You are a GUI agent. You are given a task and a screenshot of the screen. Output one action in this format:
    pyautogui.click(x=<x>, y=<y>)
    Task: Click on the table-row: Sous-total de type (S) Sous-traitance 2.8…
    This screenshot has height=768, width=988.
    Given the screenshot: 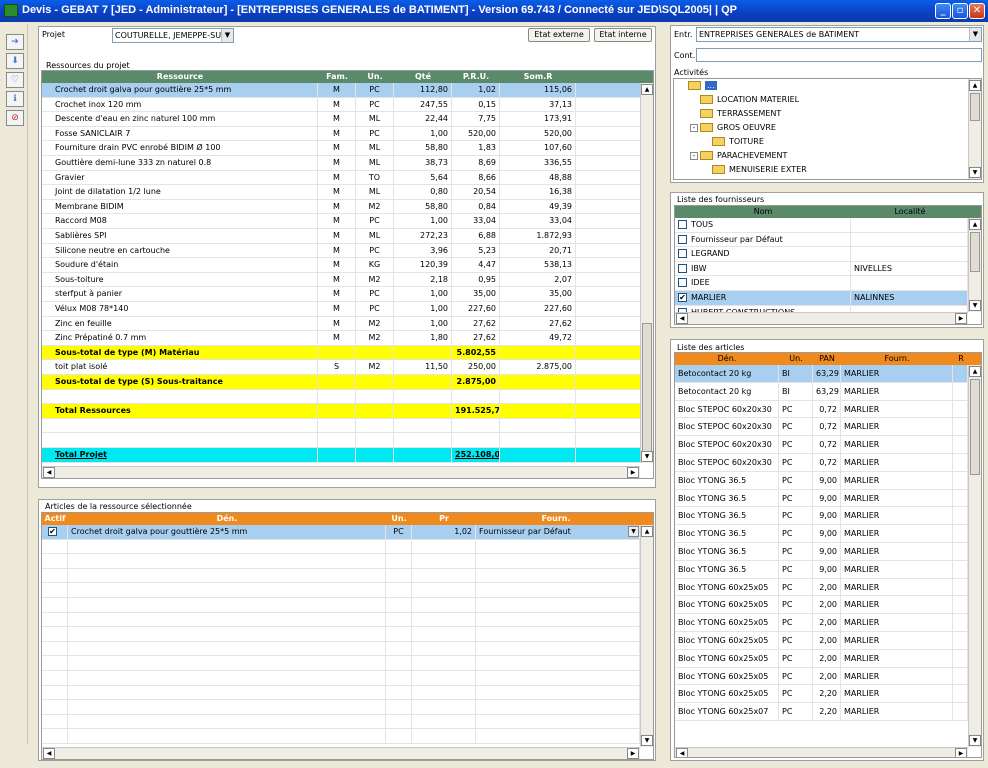 What is the action you would take?
    pyautogui.click(x=341, y=382)
    